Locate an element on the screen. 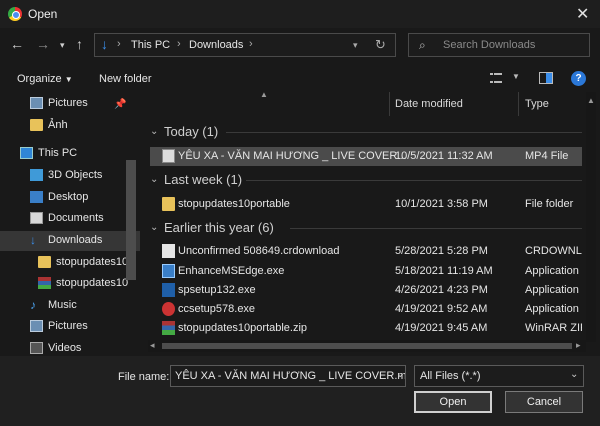  pin-icon: 📌 is located at coordinates (120, 104).